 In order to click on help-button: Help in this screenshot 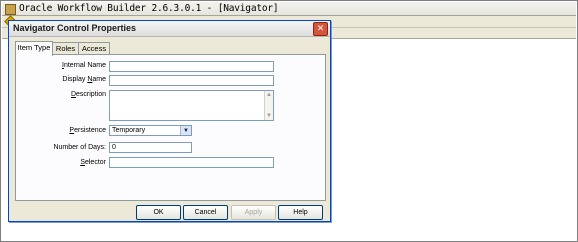, I will do `click(300, 212)`.